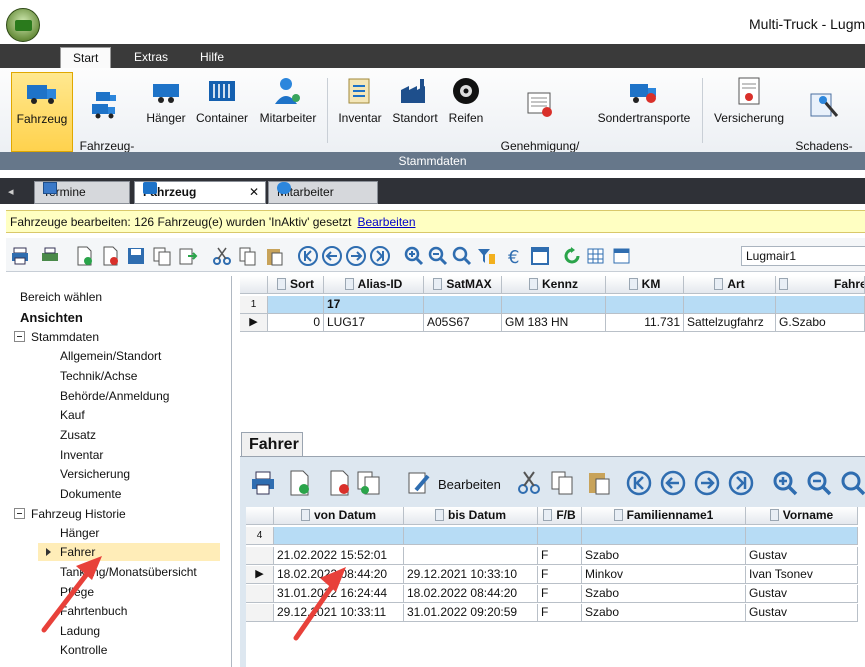 Image resolution: width=865 pixels, height=667 pixels. What do you see at coordinates (50, 256) in the screenshot?
I see `print-preview-icon` at bounding box center [50, 256].